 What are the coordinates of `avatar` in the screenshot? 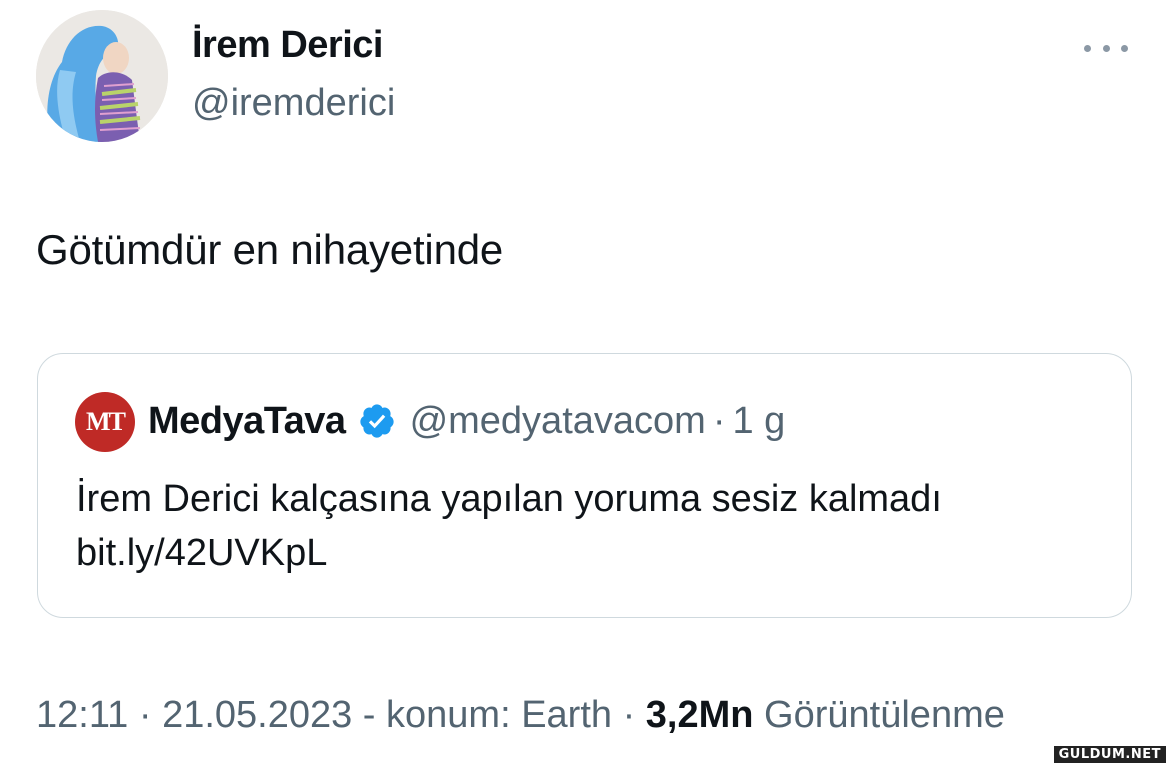 It's located at (102, 76).